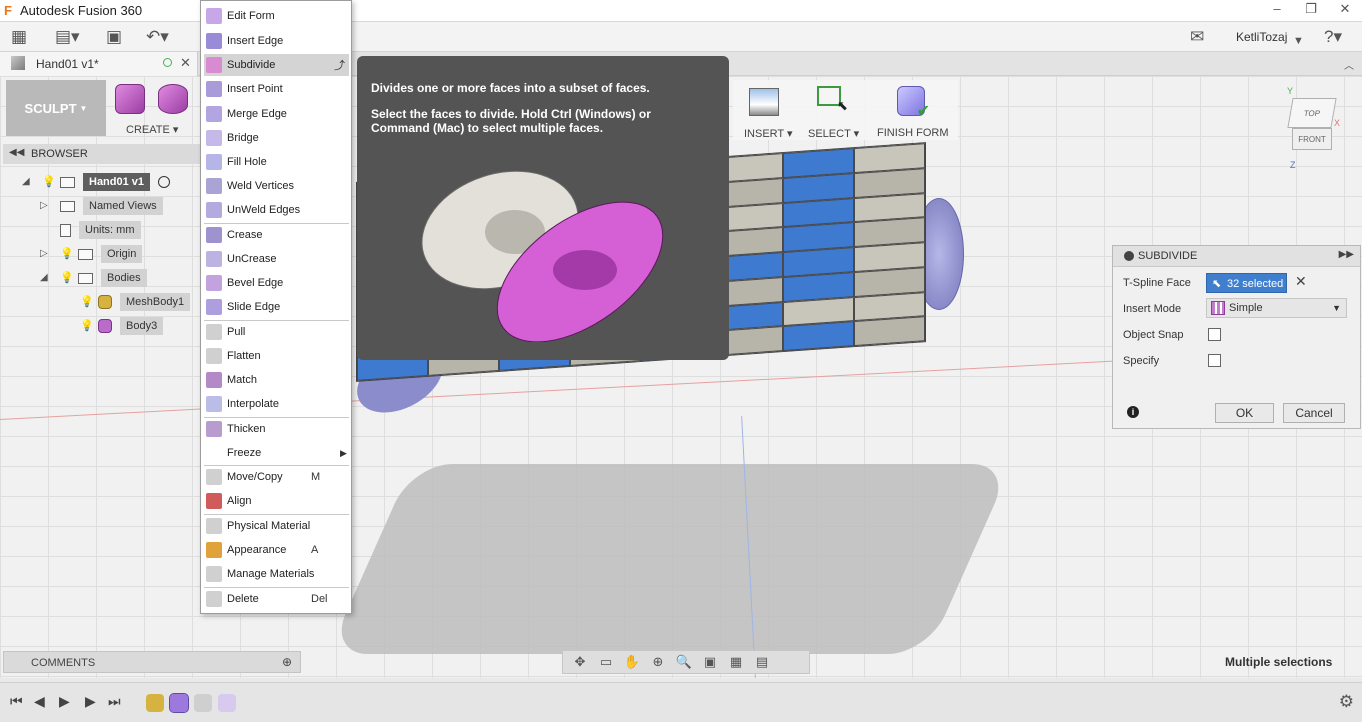  What do you see at coordinates (768, 133) in the screenshot?
I see `insert-menu: INSERT ▾` at bounding box center [768, 133].